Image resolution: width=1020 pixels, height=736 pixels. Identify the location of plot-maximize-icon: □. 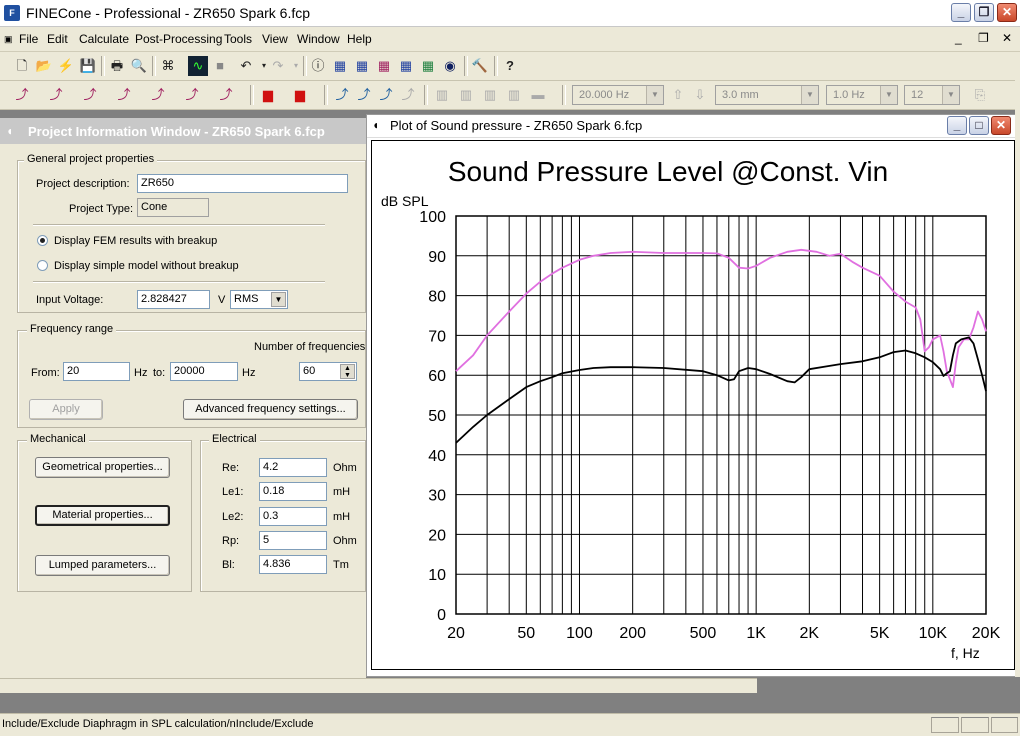
(979, 125).